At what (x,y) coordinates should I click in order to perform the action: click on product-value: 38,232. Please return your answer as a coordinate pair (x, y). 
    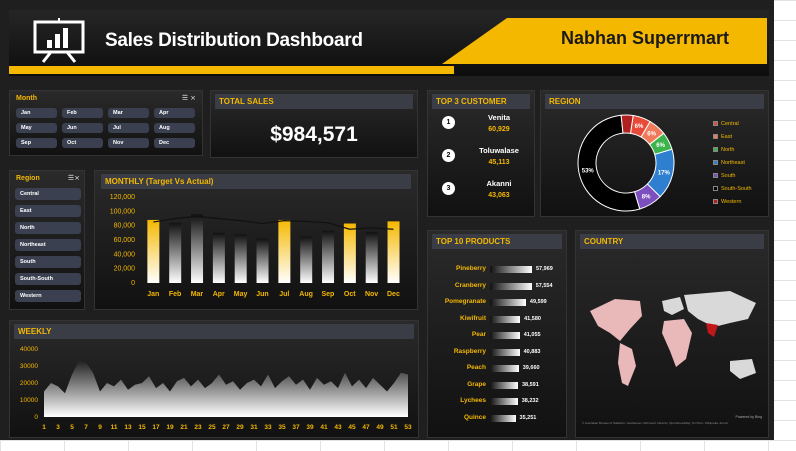
    Looking at the image, I should click on (530, 401).